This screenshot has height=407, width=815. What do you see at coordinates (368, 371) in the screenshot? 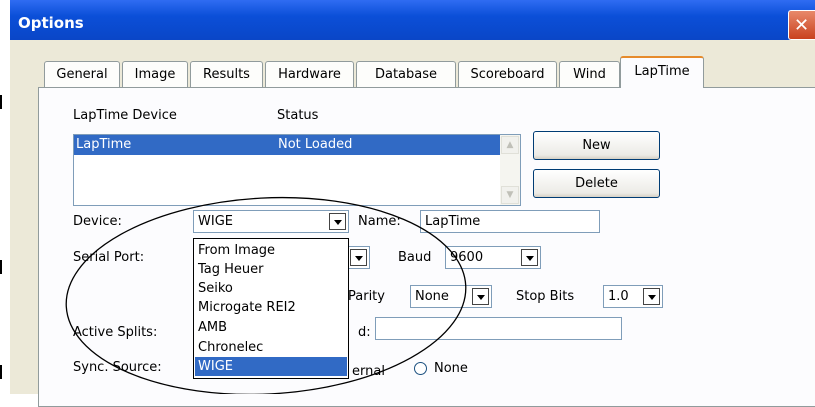
I see `sync-external-label: ernal` at bounding box center [368, 371].